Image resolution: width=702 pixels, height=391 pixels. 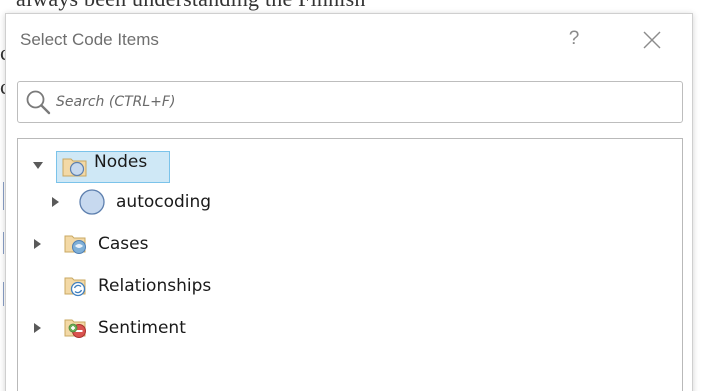 What do you see at coordinates (121, 162) in the screenshot?
I see `tree-item-label: Nodes` at bounding box center [121, 162].